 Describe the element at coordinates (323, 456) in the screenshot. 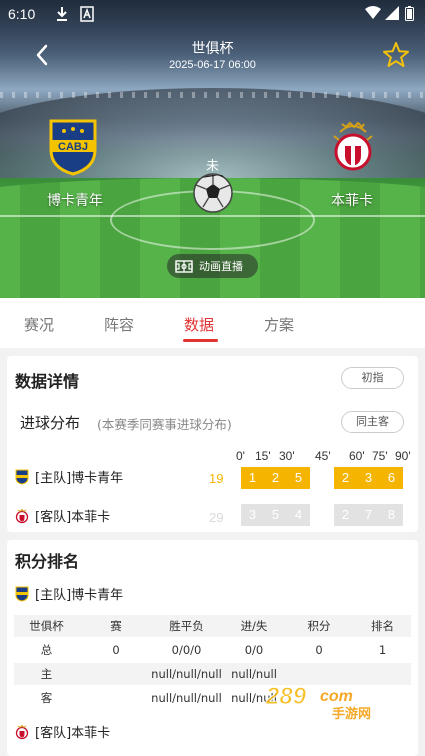

I see `minute-label: 45'` at that location.